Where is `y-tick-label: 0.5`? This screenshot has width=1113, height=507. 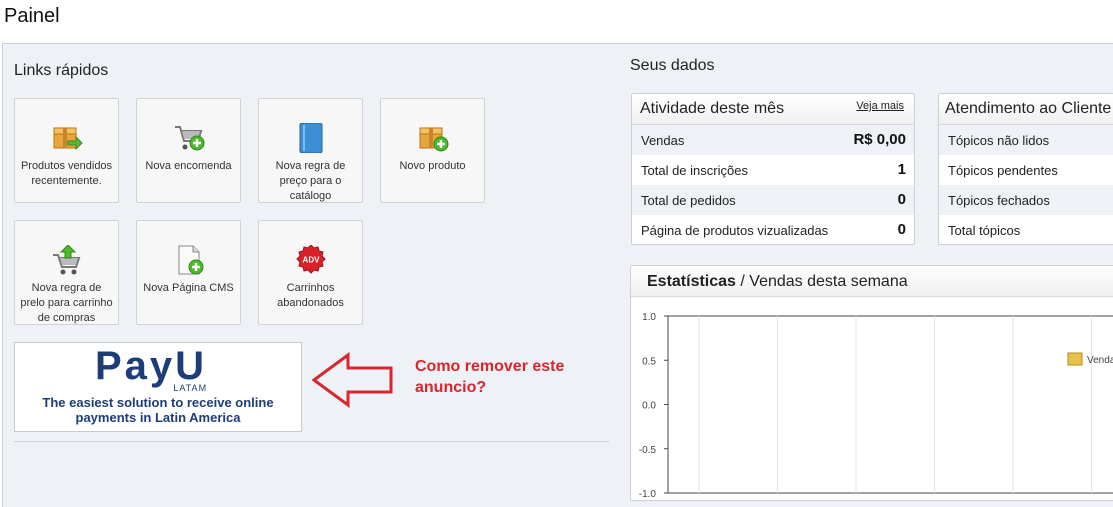 y-tick-label: 0.5 is located at coordinates (649, 361).